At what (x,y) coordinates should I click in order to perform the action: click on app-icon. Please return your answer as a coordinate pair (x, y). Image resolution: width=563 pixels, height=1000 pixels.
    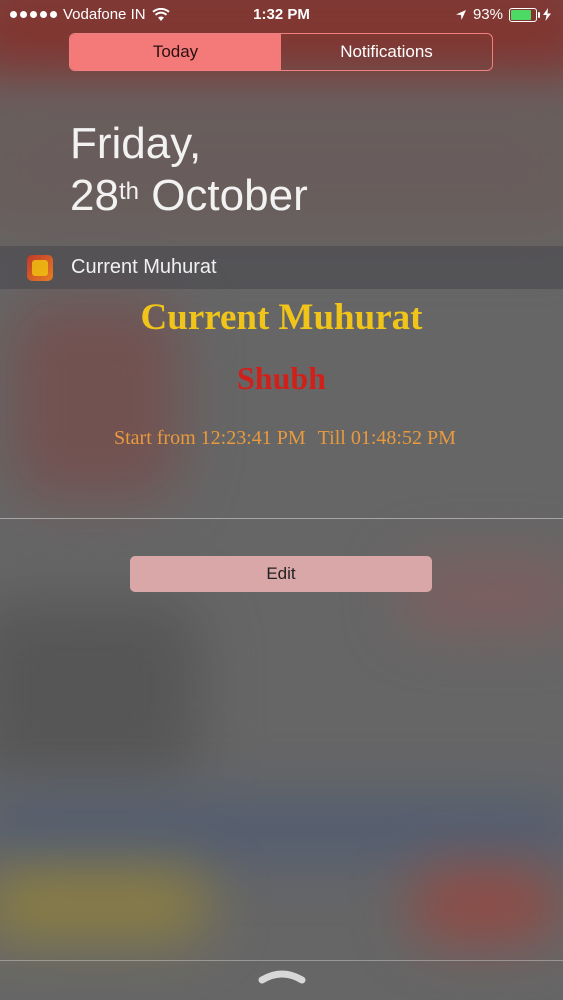
    Looking at the image, I should click on (40, 267).